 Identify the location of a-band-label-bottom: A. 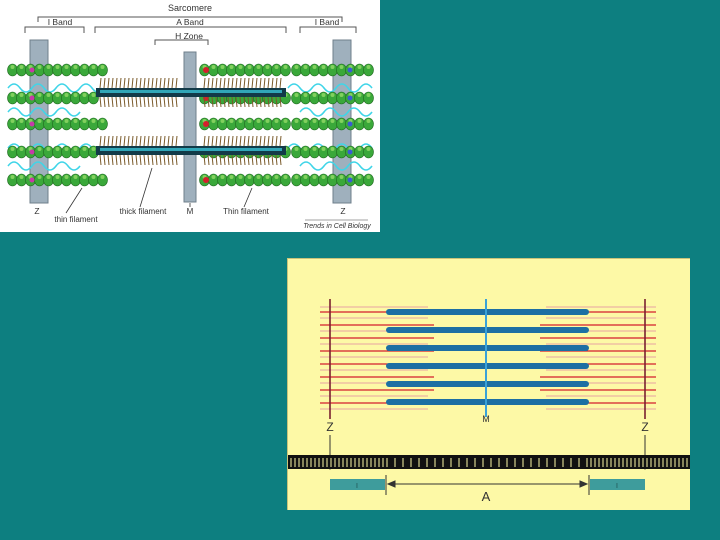
(486, 496).